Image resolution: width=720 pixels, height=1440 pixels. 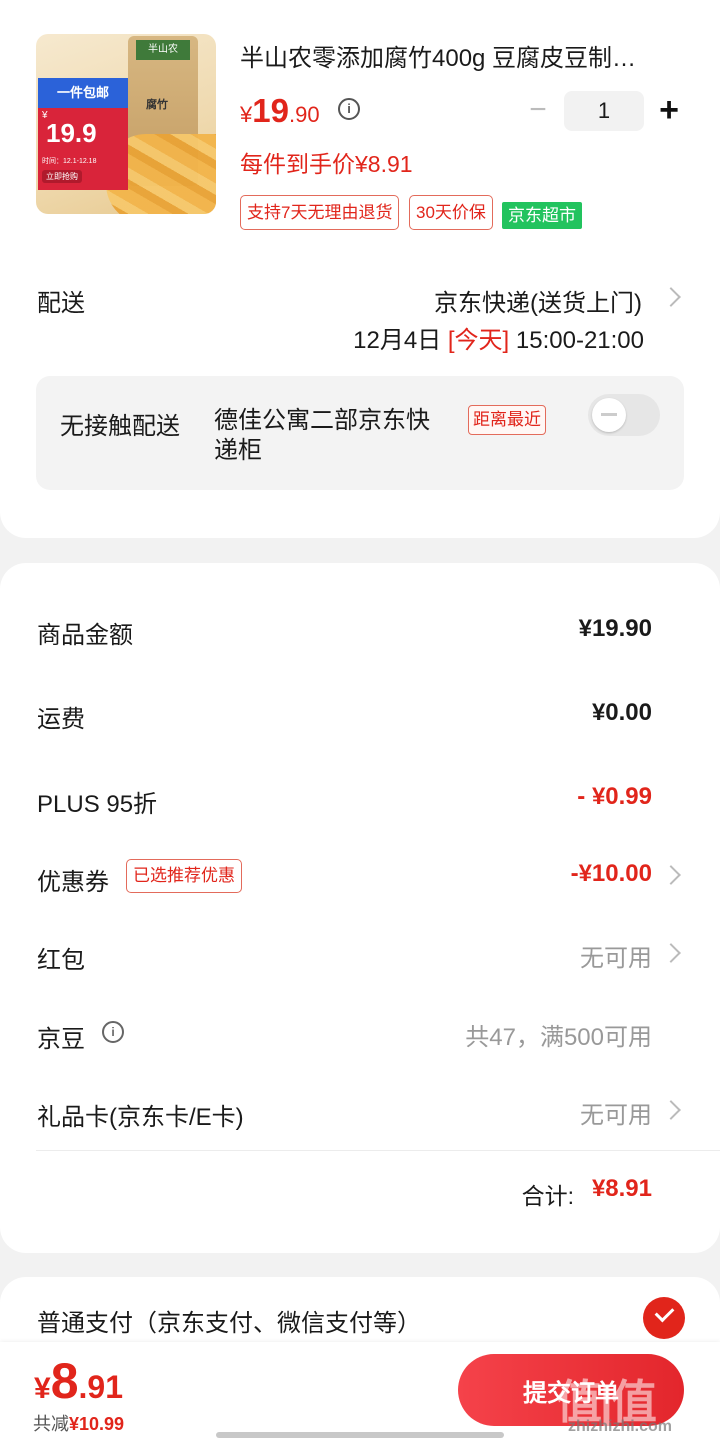 I want to click on jd-beans-value: 共47，满500可用, so click(x=558, y=1037).